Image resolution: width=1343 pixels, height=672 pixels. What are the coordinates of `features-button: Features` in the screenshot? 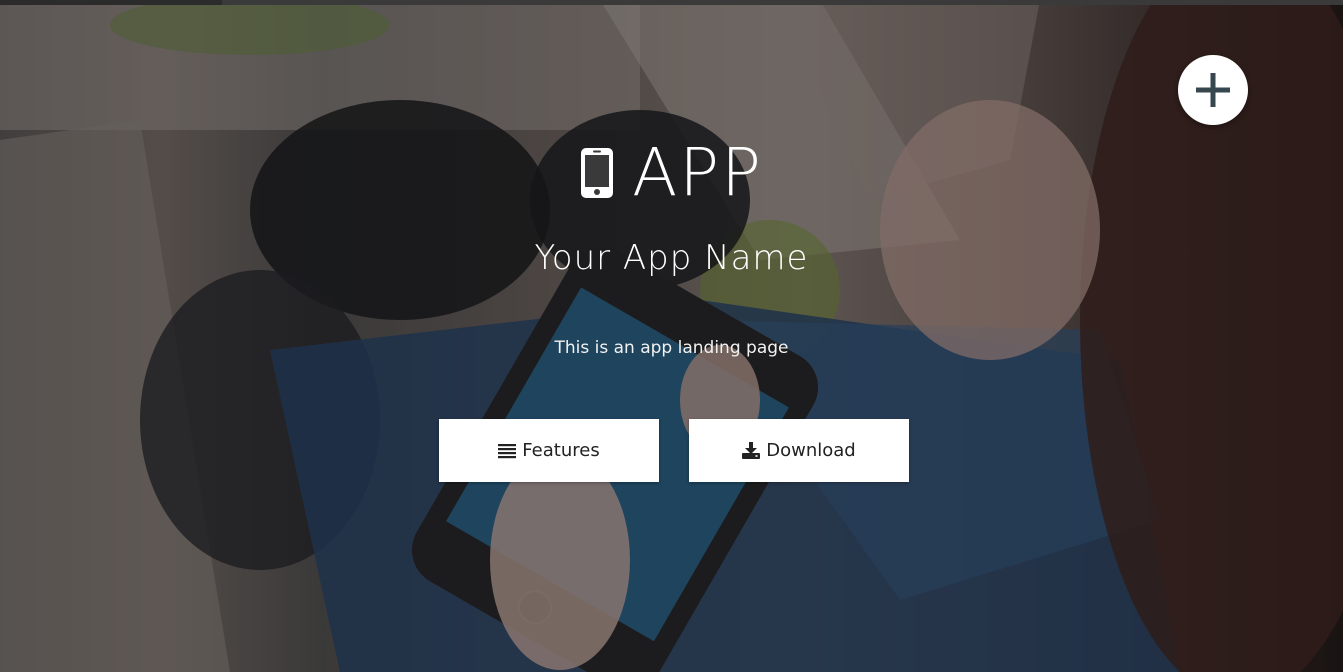 It's located at (549, 450).